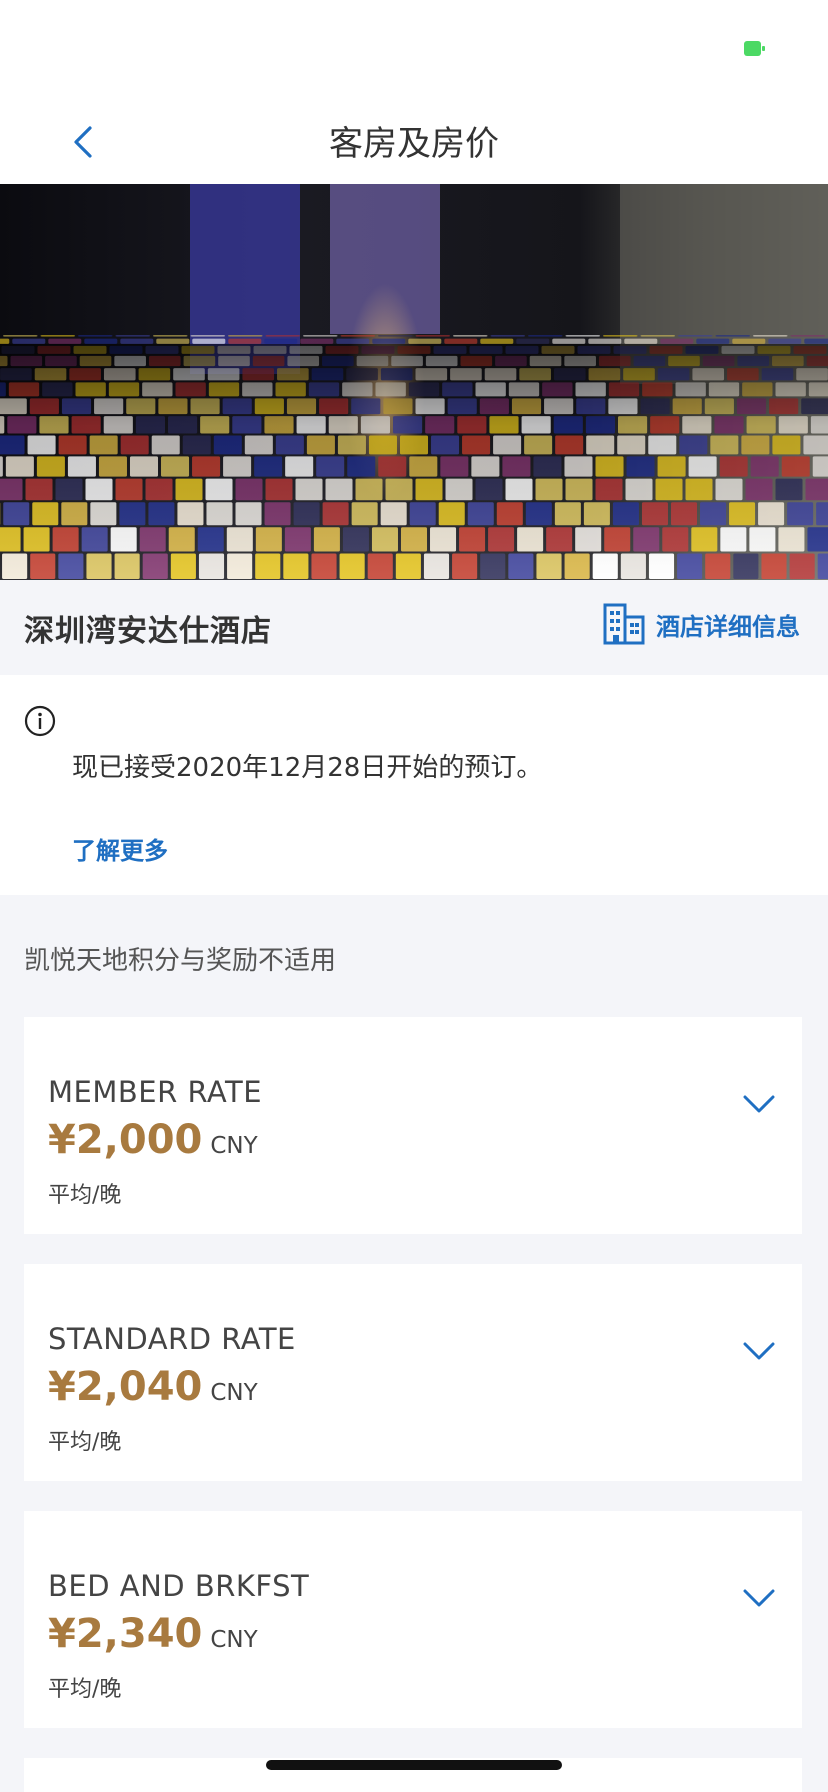 The width and height of the screenshot is (828, 1792). What do you see at coordinates (414, 48) in the screenshot?
I see `status-bar` at bounding box center [414, 48].